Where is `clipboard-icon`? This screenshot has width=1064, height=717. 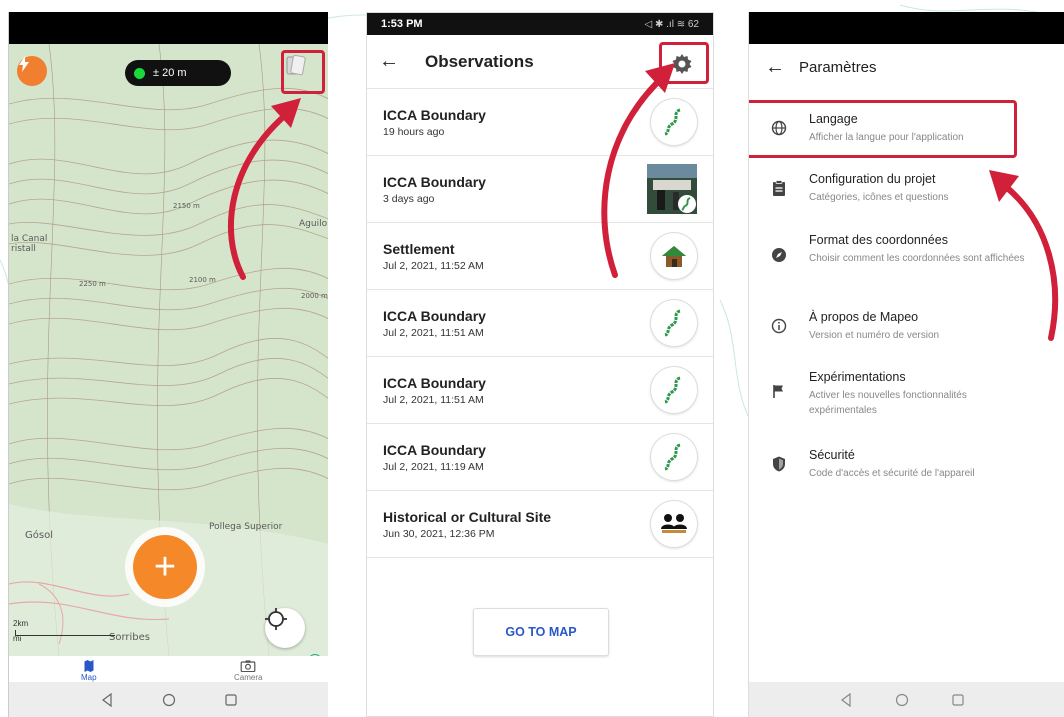 clipboard-icon is located at coordinates (779, 188).